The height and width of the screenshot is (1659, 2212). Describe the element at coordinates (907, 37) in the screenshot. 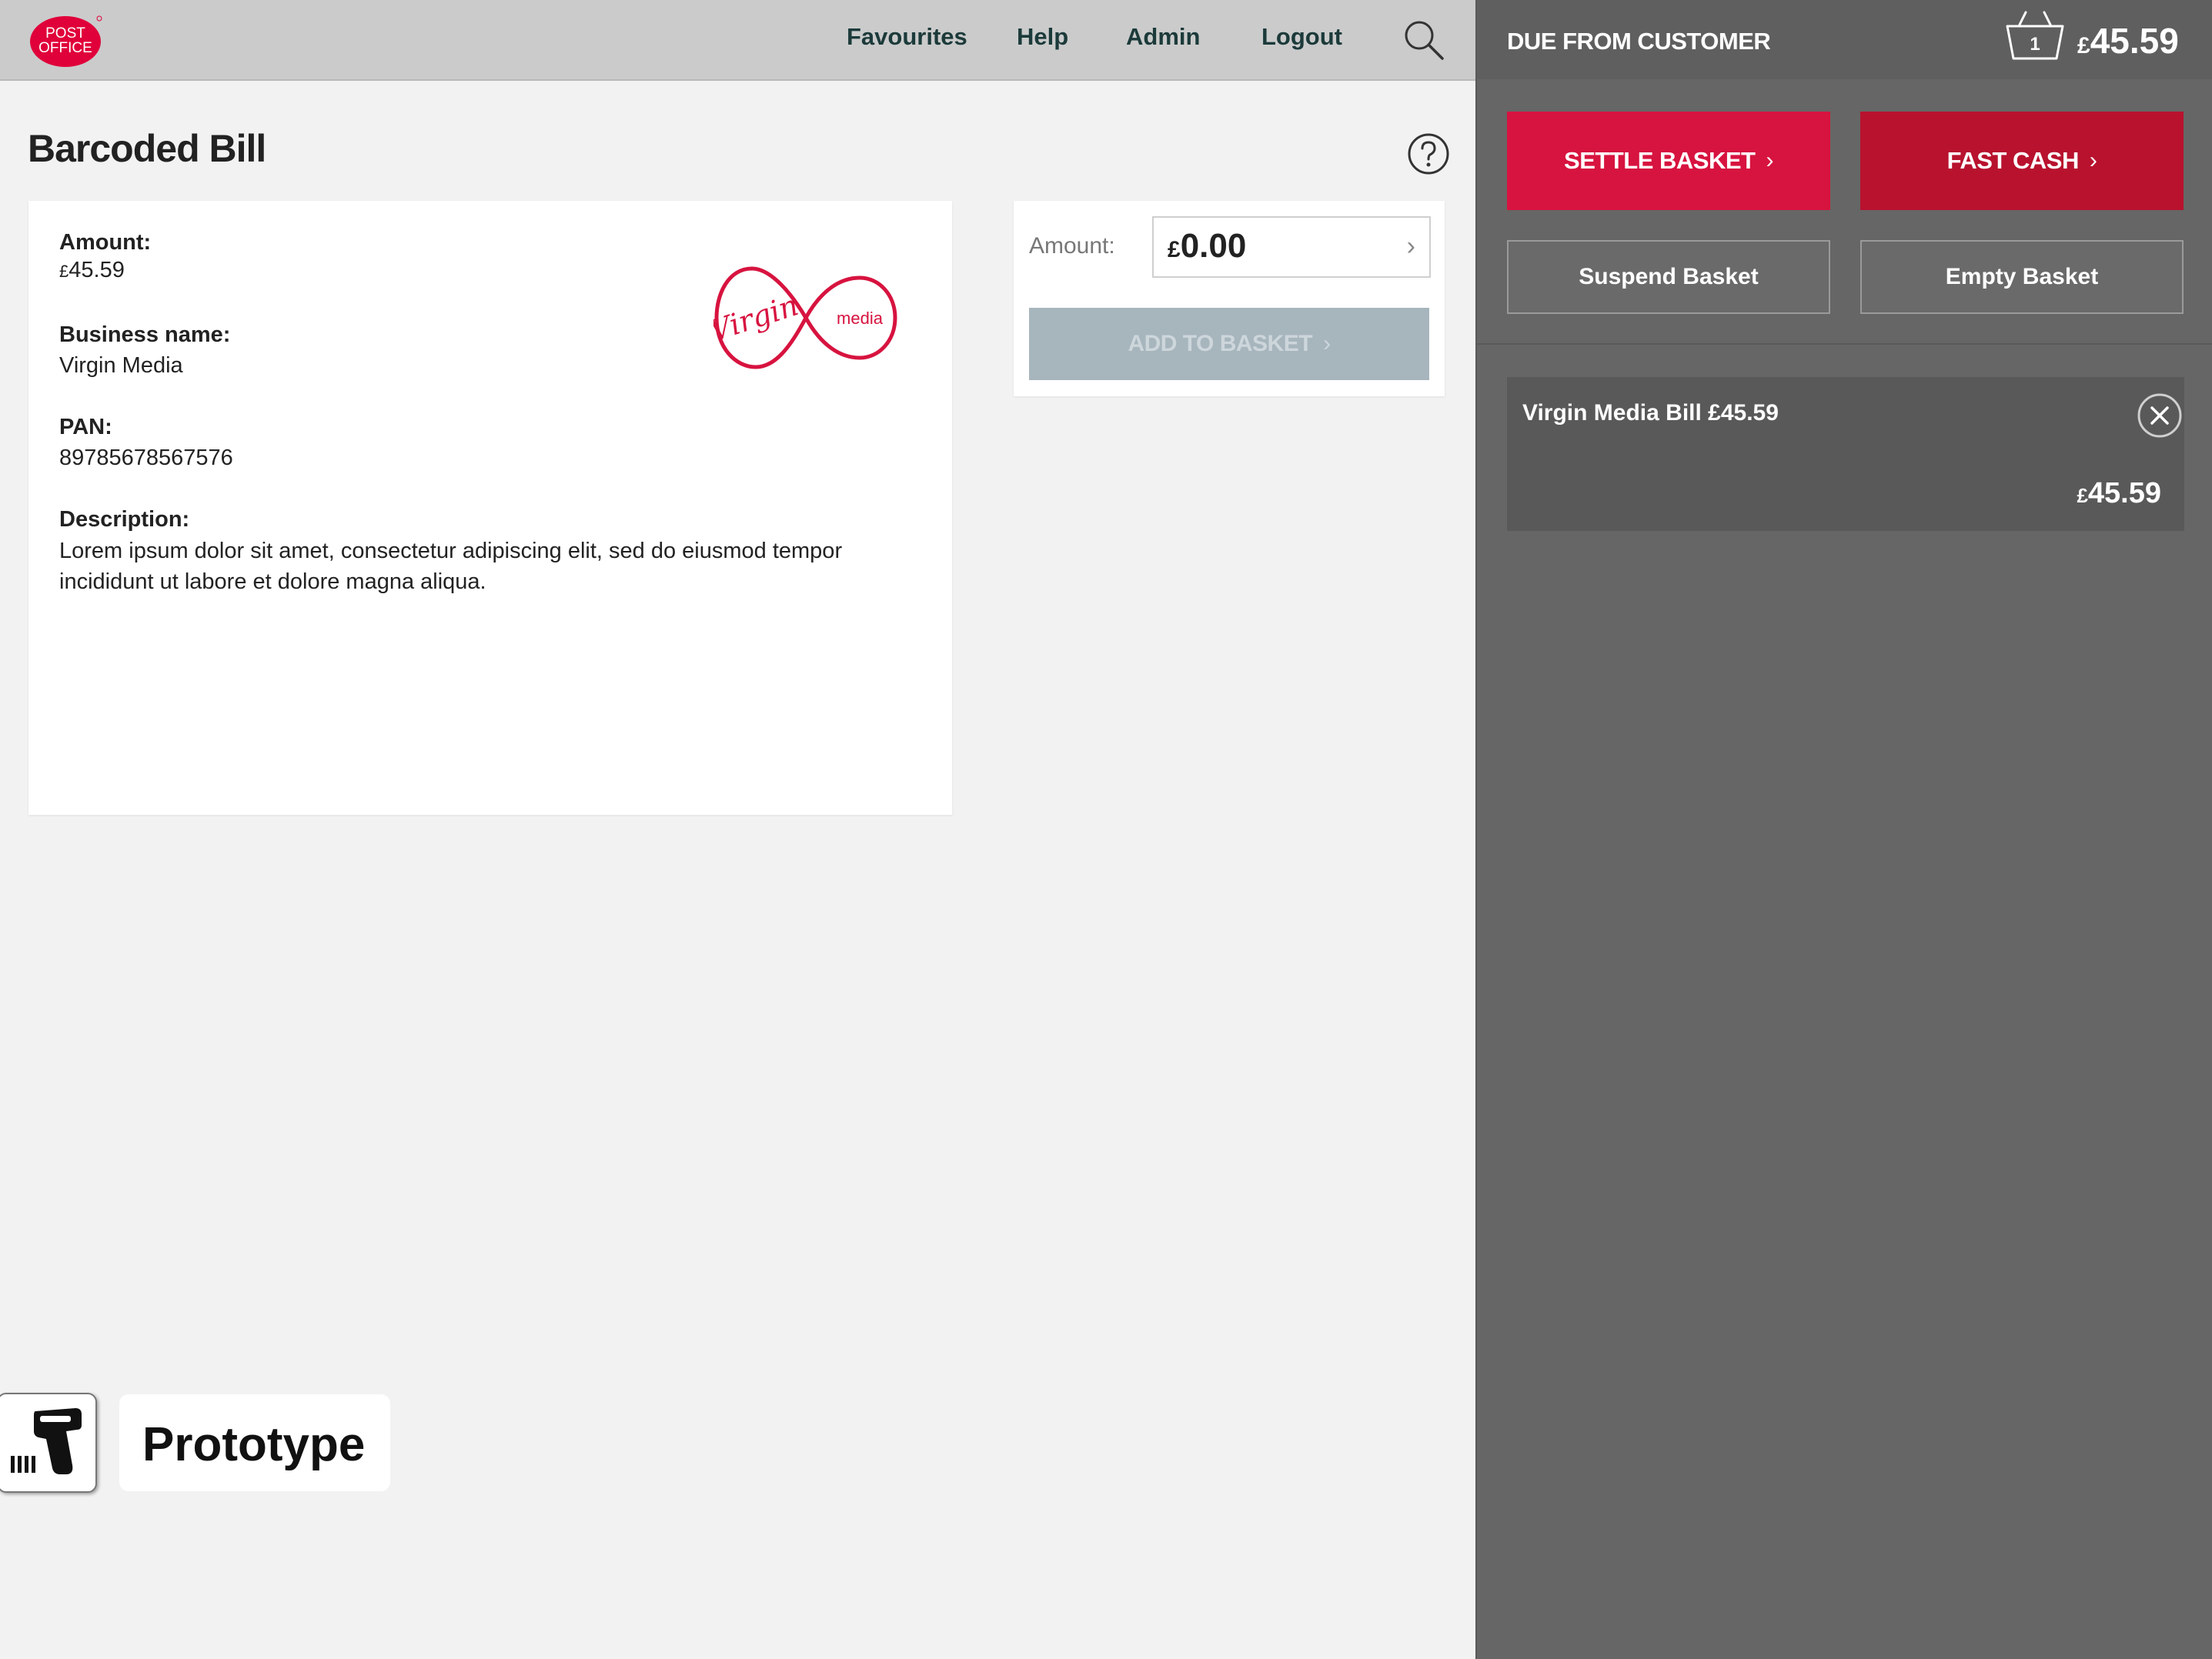

I see `nav-favourites: Favourites` at that location.